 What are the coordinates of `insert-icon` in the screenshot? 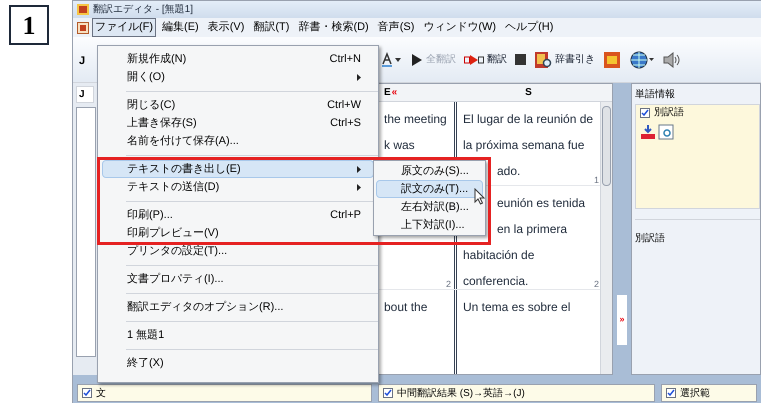 It's located at (648, 132).